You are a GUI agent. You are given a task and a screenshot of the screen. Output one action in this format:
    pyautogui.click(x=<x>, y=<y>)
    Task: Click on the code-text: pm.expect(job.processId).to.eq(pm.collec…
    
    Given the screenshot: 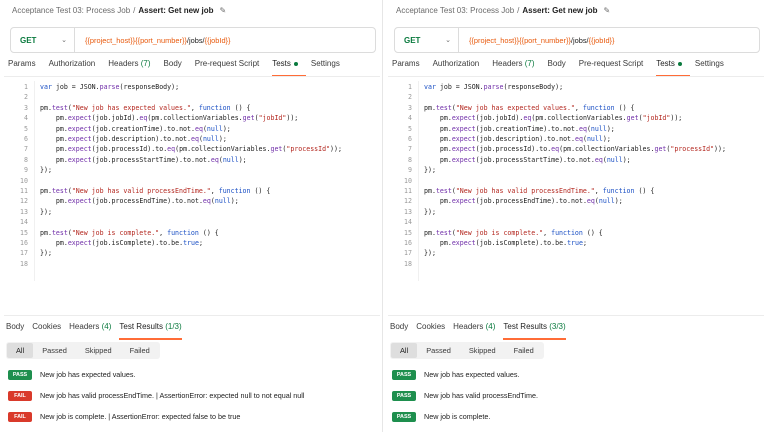 What is the action you would take?
    pyautogui.click(x=198, y=149)
    